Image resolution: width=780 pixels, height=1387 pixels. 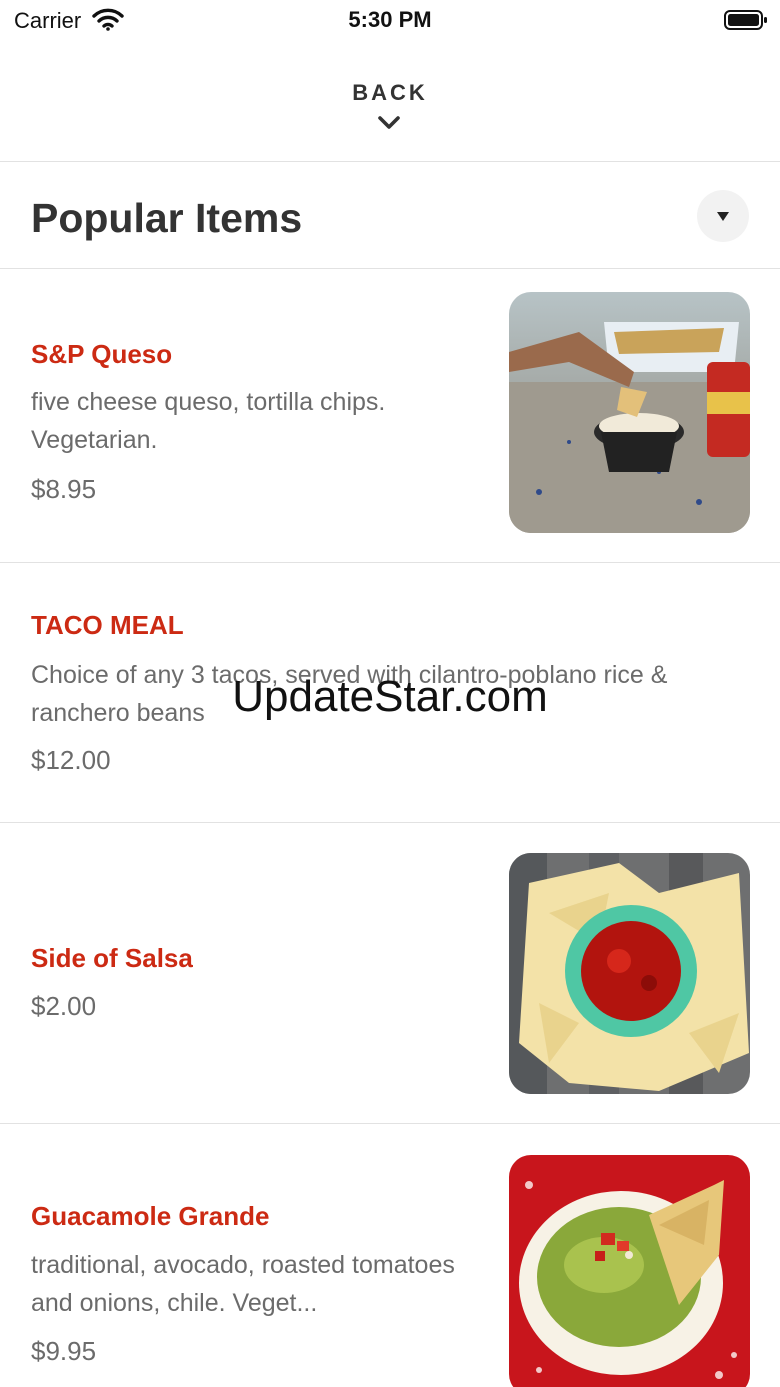 I want to click on caret-down-icon, so click(x=723, y=216).